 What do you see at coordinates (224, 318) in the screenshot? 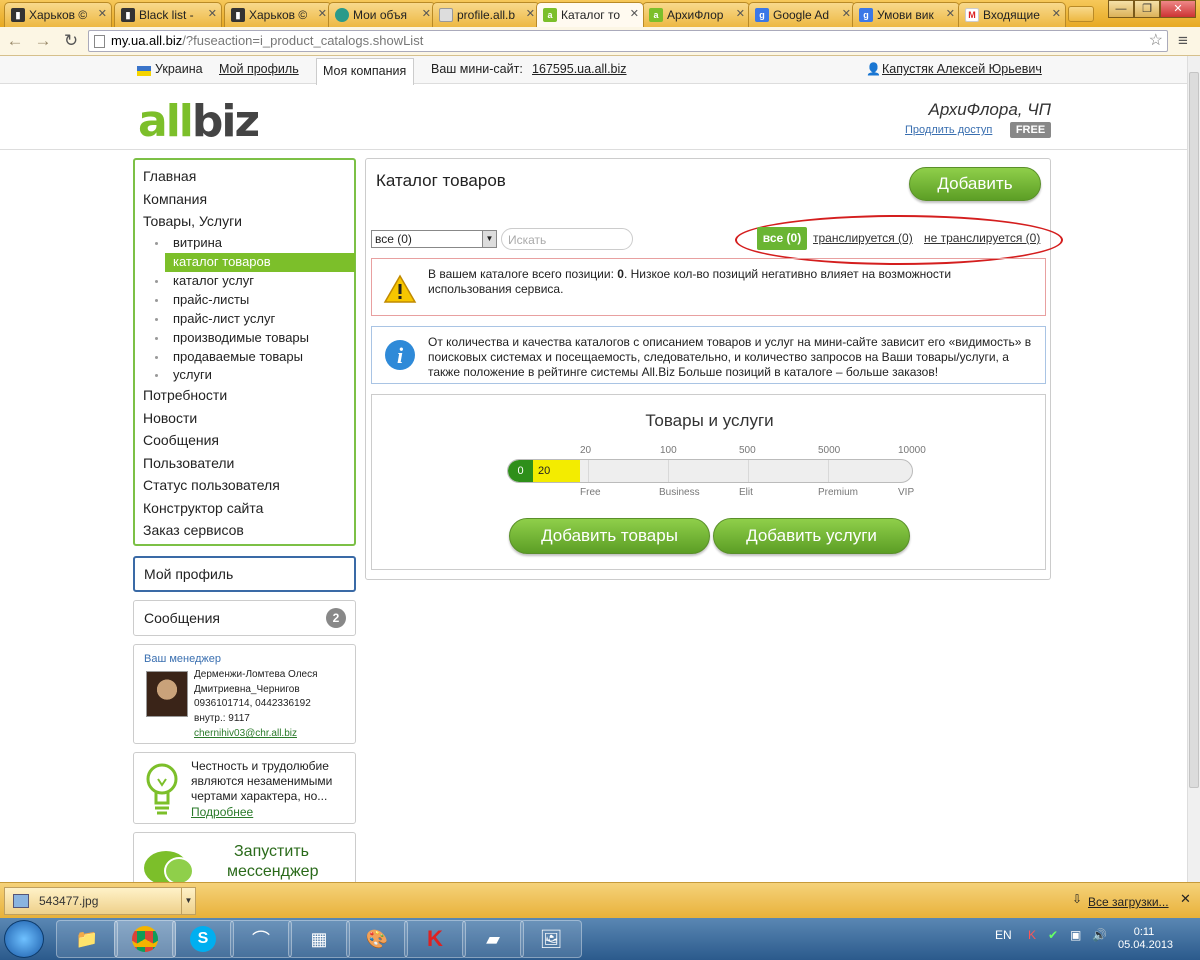
I see `submenu-item-services-price-list: прайс-лист услуг` at bounding box center [224, 318].